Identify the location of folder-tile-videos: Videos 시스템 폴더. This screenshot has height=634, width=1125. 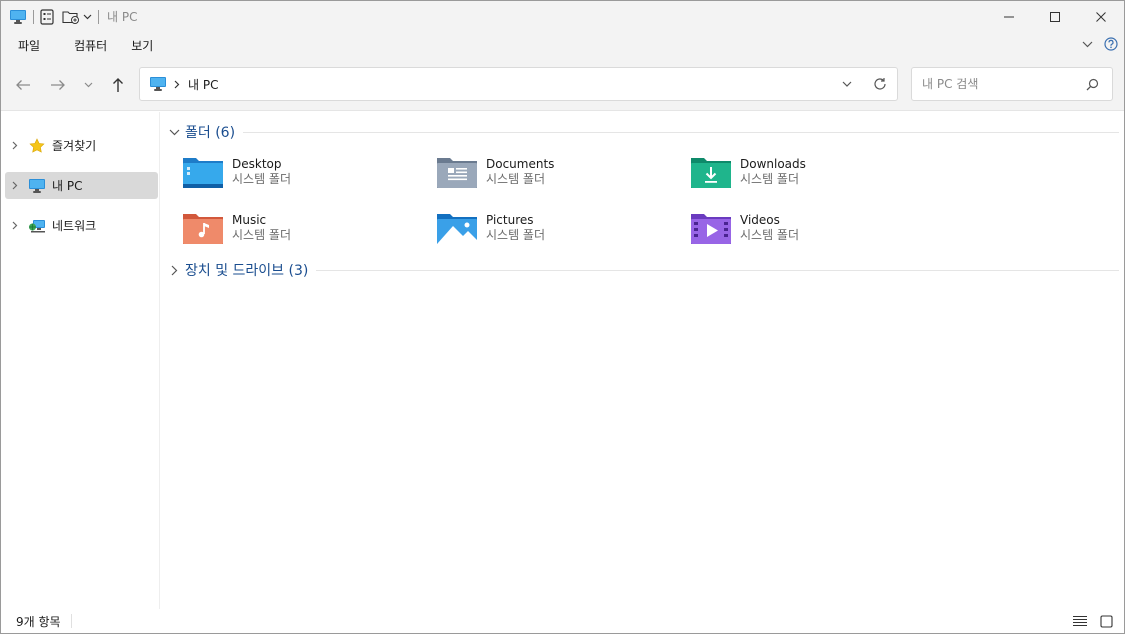
(809, 228).